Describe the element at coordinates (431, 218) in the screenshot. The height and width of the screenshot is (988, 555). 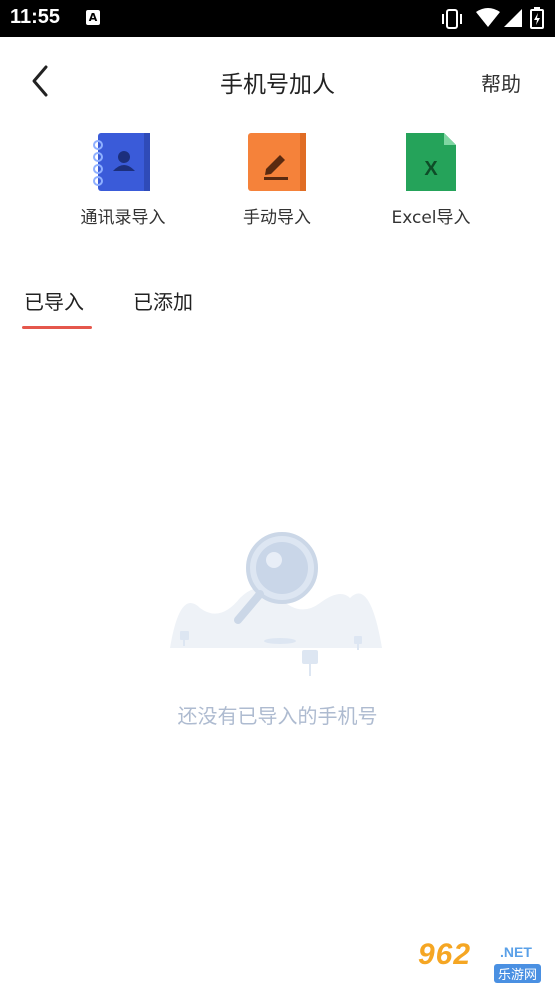
I see `excel-import-label: Excel导入` at that location.